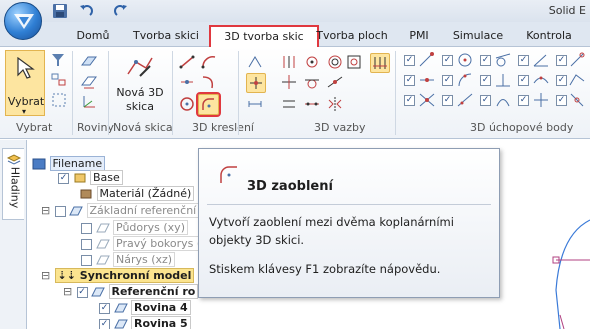 This screenshot has height=329, width=590. What do you see at coordinates (187, 82) in the screenshot?
I see `point-3d-icon` at bounding box center [187, 82].